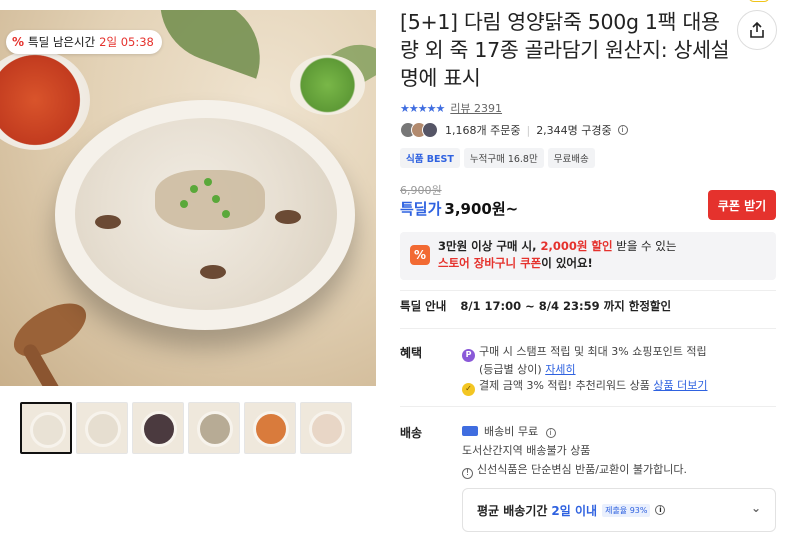 This screenshot has height=547, width=800. I want to click on benefit-detail-link: 자세히, so click(560, 369).